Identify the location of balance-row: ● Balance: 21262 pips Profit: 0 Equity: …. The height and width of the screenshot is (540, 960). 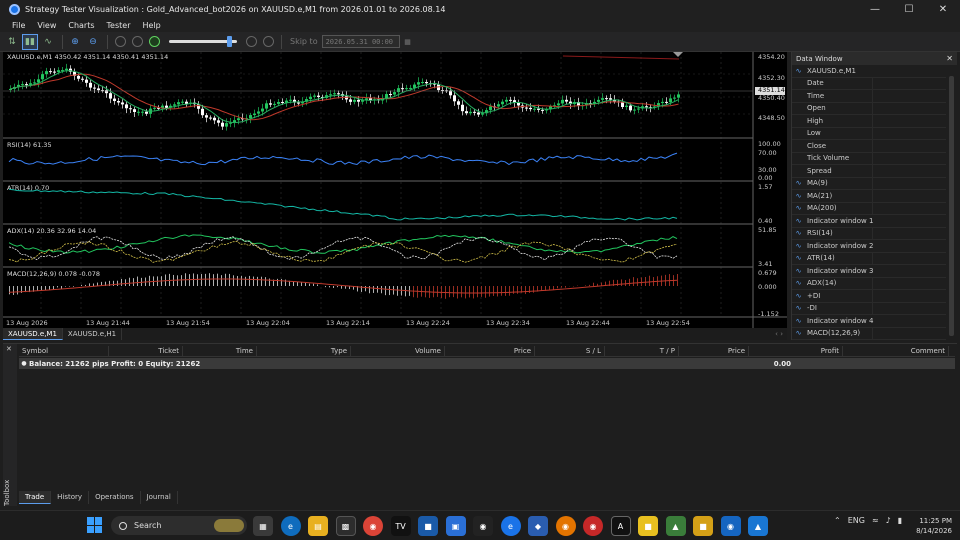
(487, 363).